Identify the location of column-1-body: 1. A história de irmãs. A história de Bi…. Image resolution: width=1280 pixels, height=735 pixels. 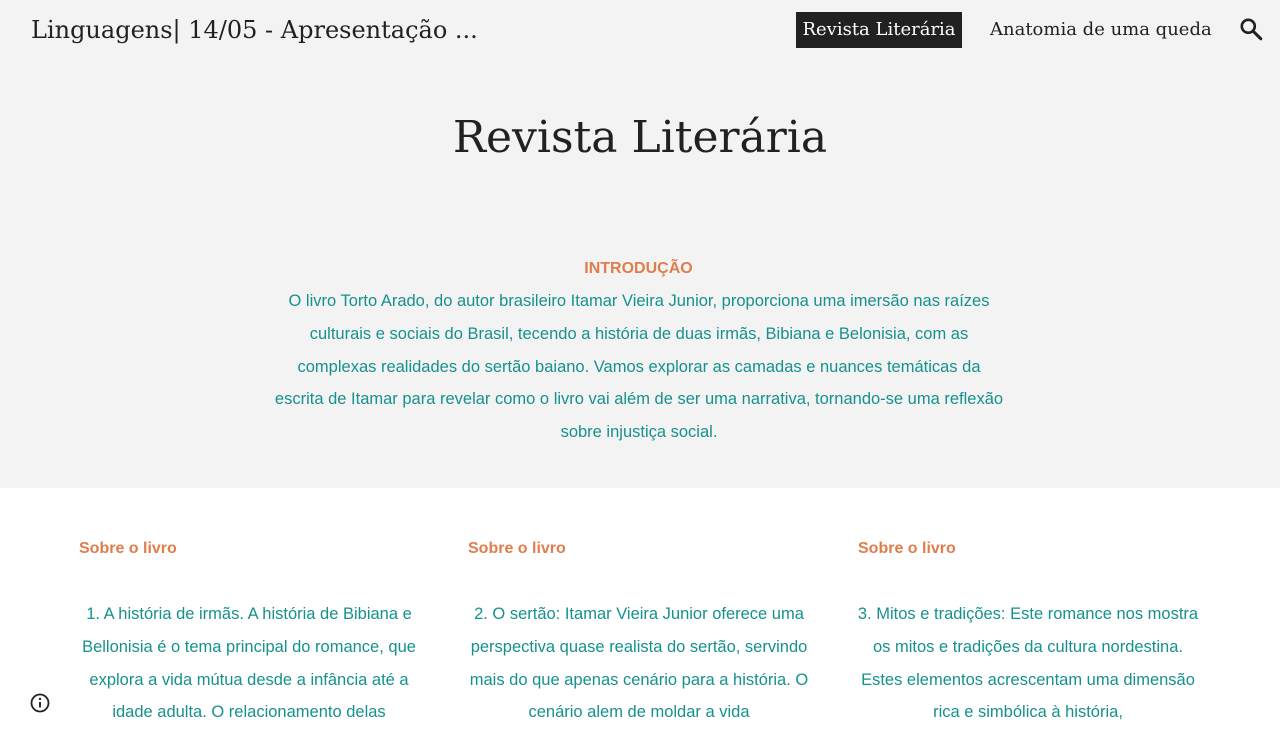
(249, 663).